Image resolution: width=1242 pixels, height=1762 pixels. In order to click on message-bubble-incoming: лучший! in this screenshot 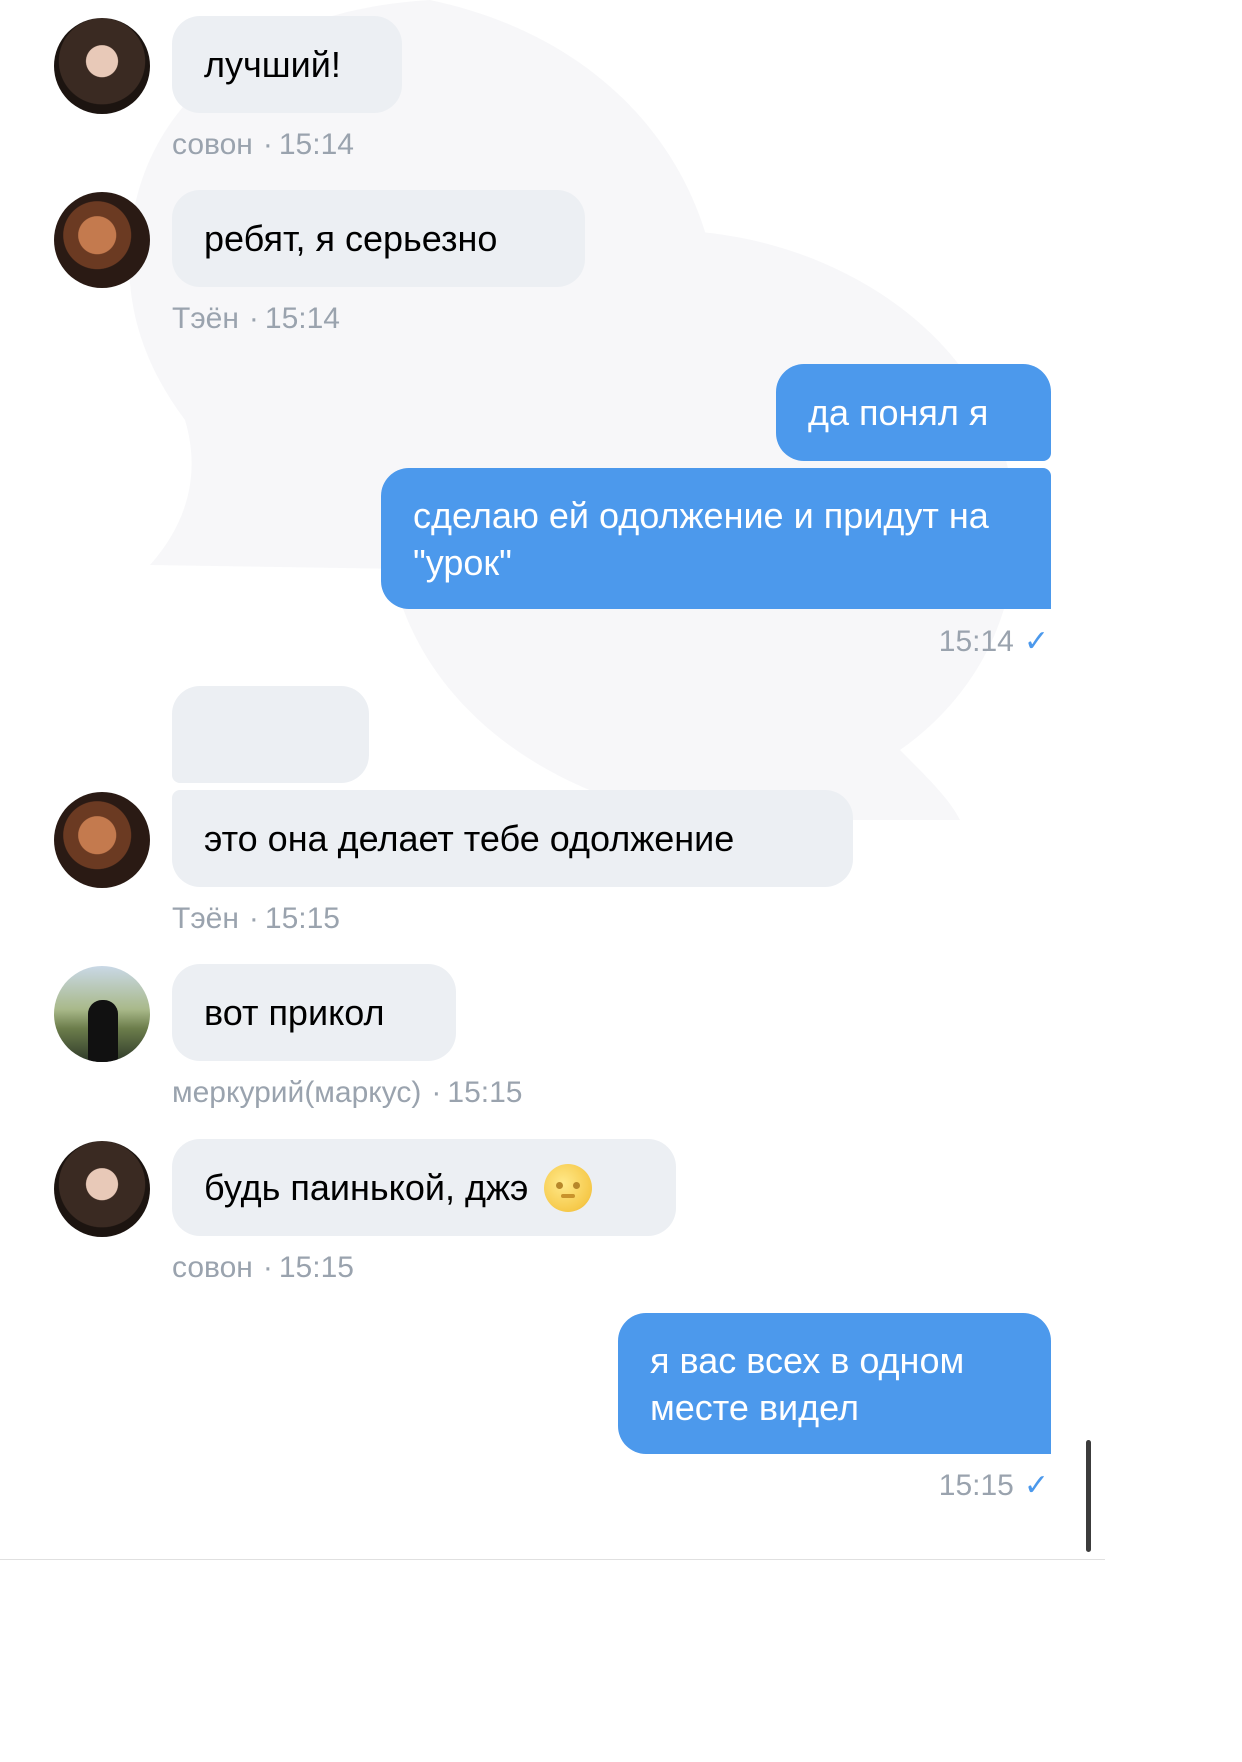, I will do `click(287, 64)`.